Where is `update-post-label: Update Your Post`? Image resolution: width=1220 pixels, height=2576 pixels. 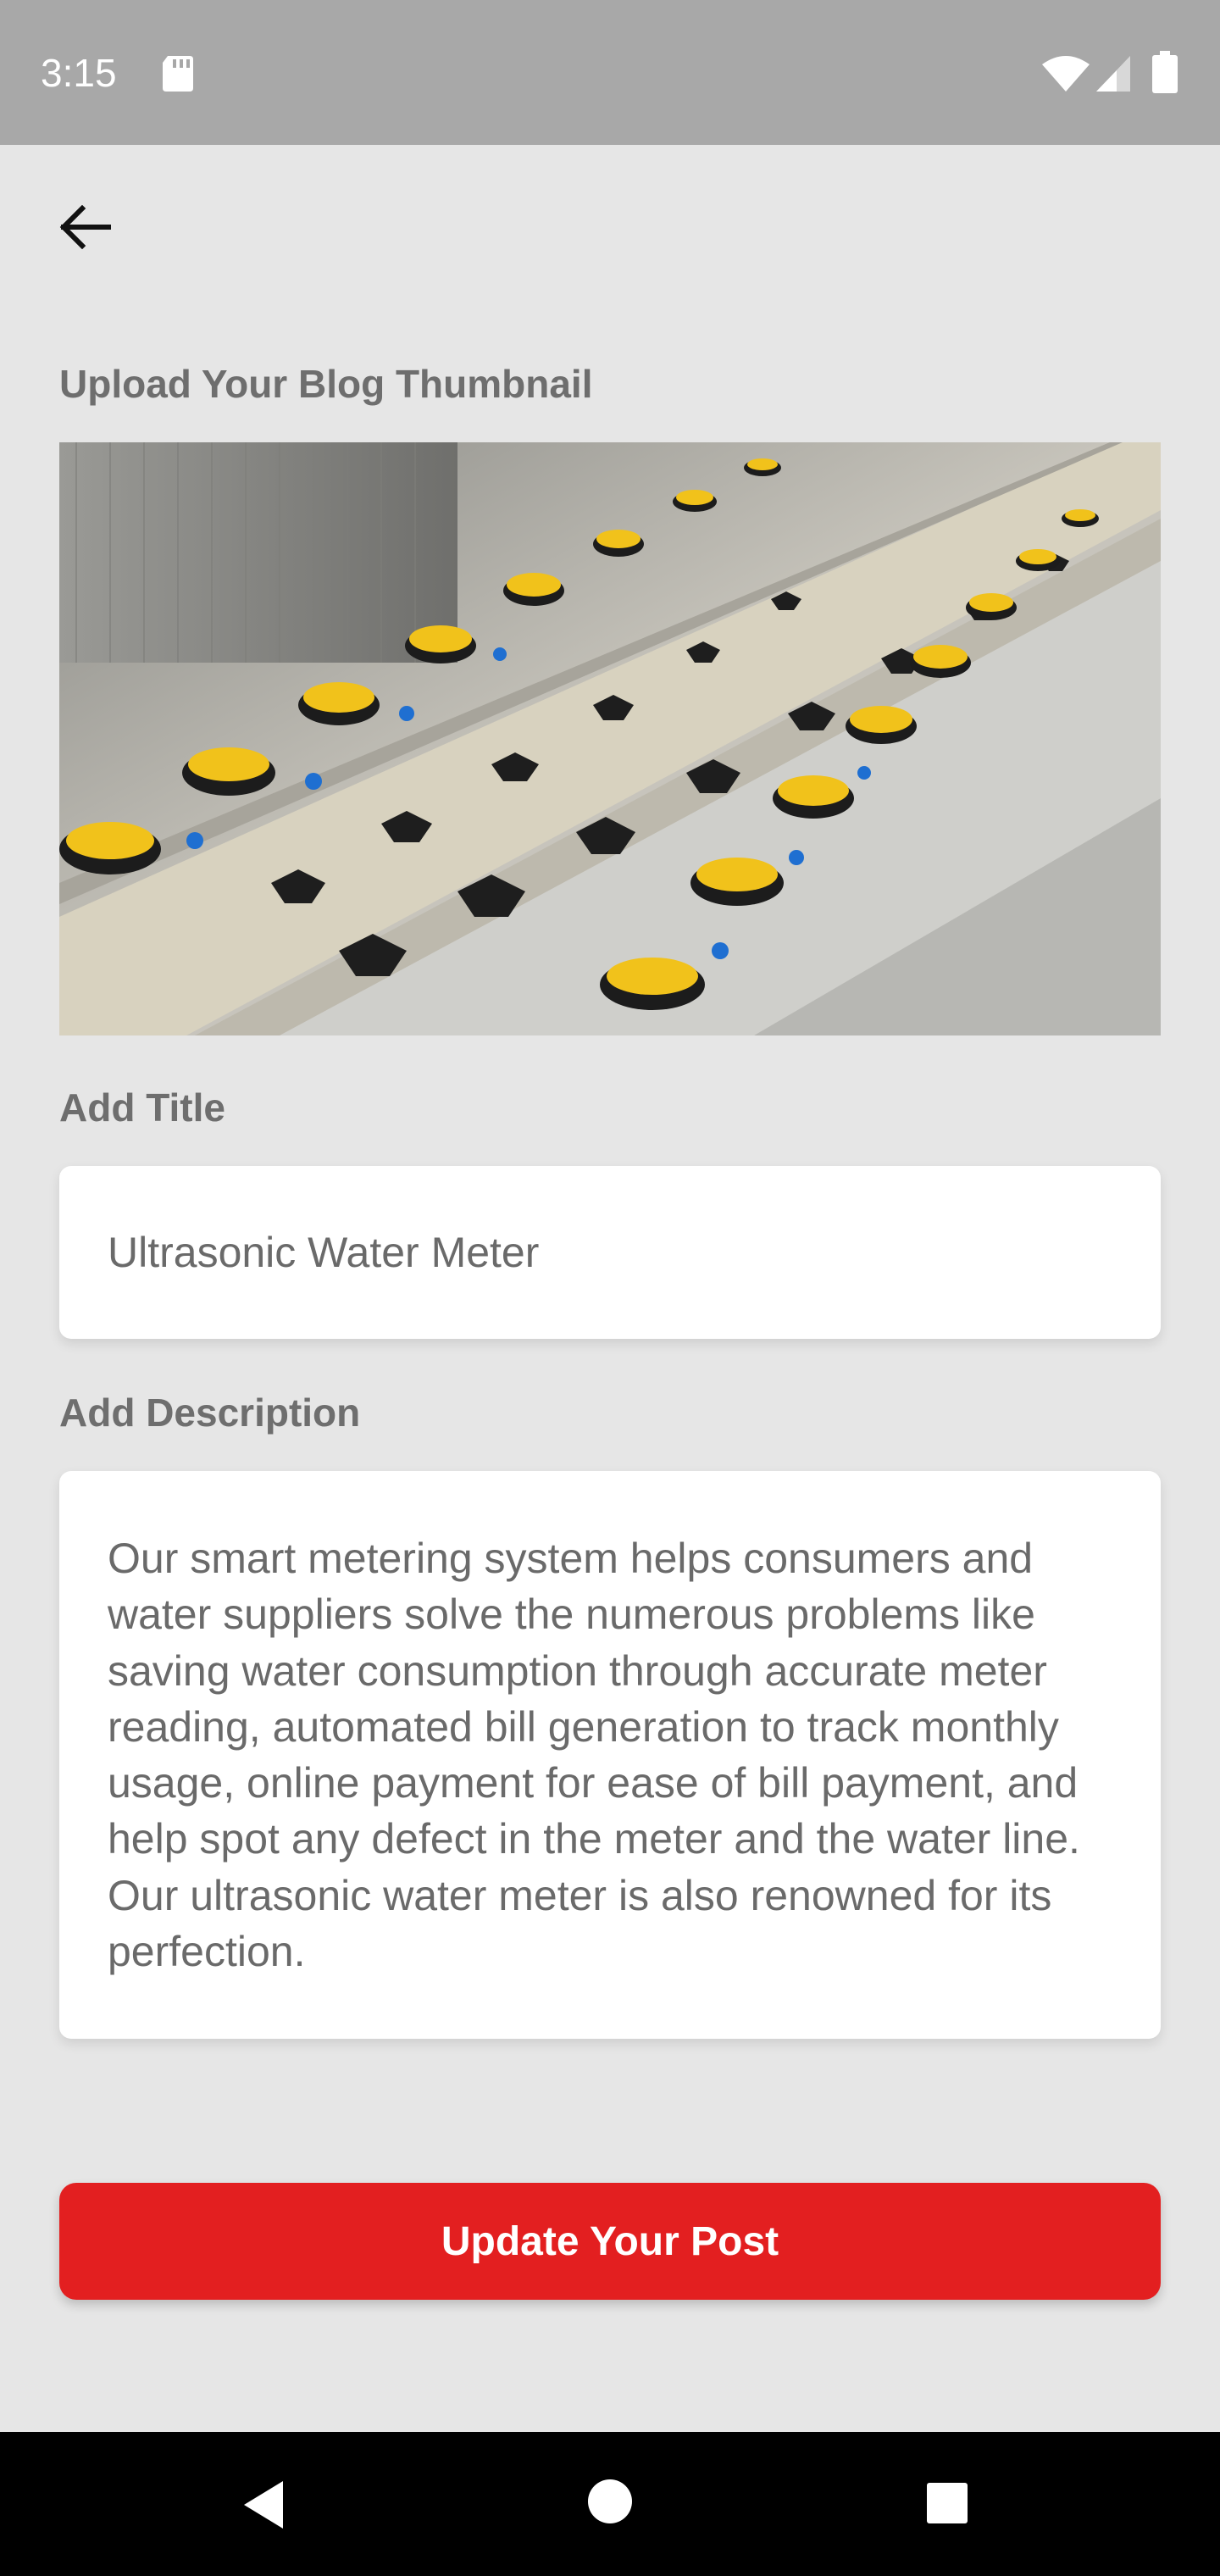
update-post-label: Update Your Post is located at coordinates (610, 2241).